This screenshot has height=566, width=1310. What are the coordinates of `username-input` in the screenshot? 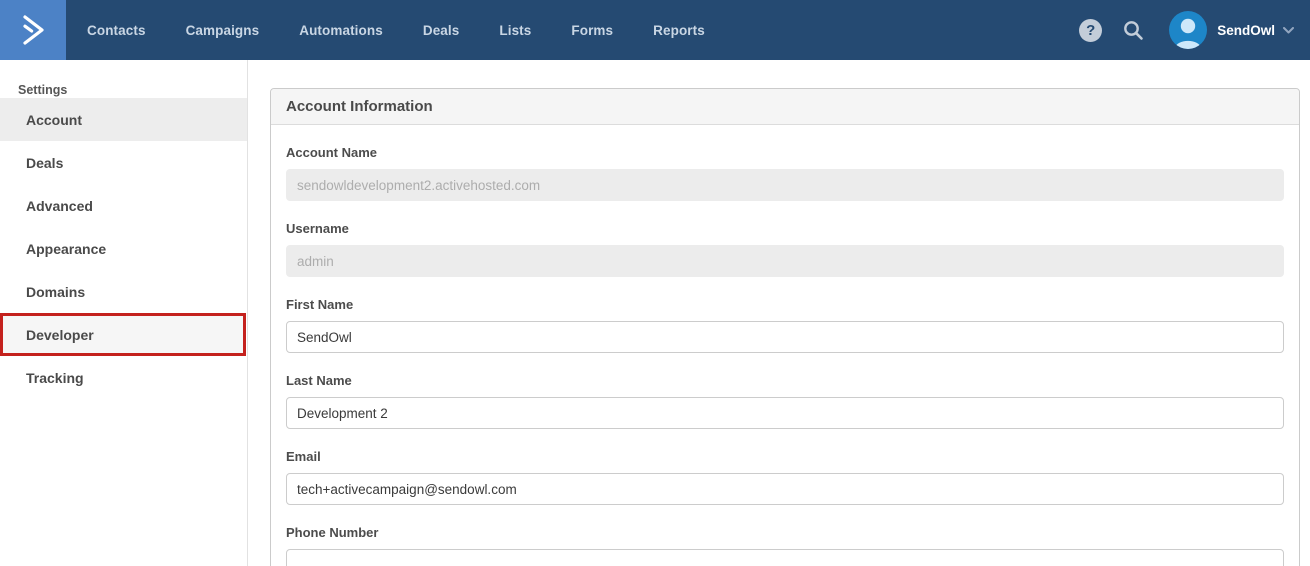 It's located at (785, 261).